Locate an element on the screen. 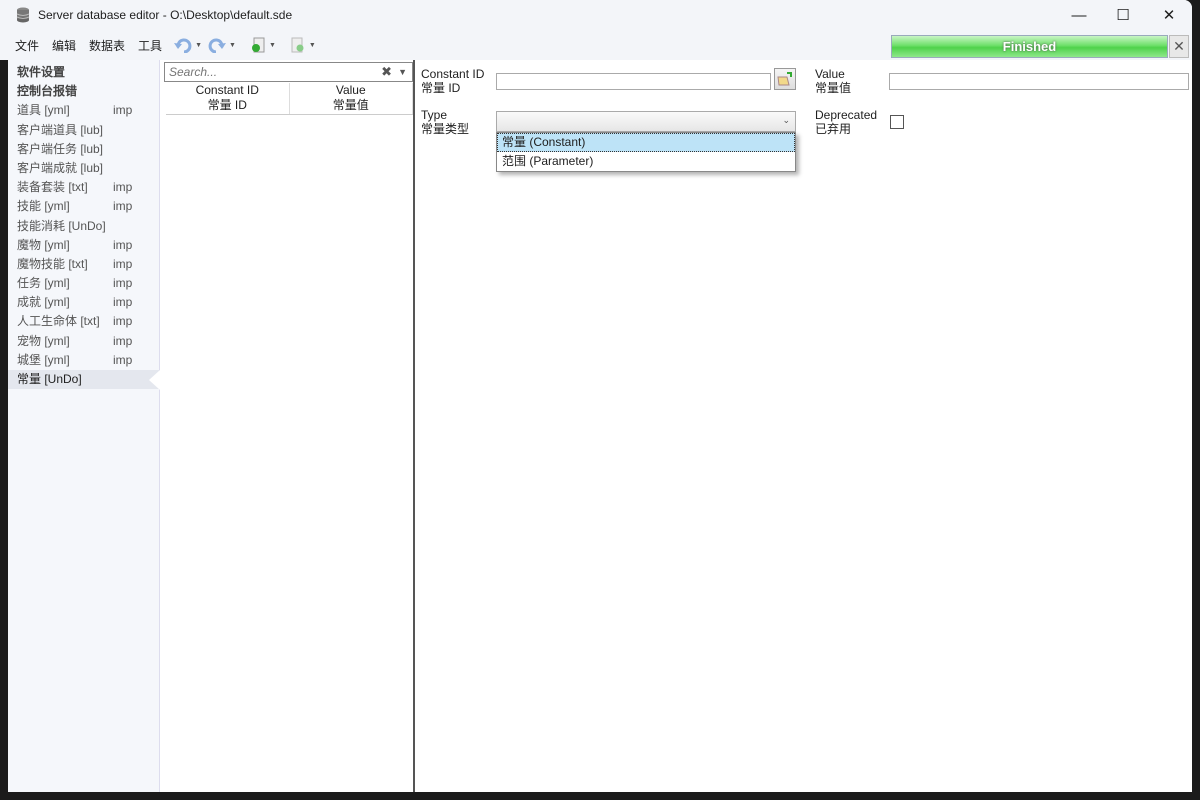 The height and width of the screenshot is (800, 1200). label-zh: 常量 ID is located at coordinates (441, 88).